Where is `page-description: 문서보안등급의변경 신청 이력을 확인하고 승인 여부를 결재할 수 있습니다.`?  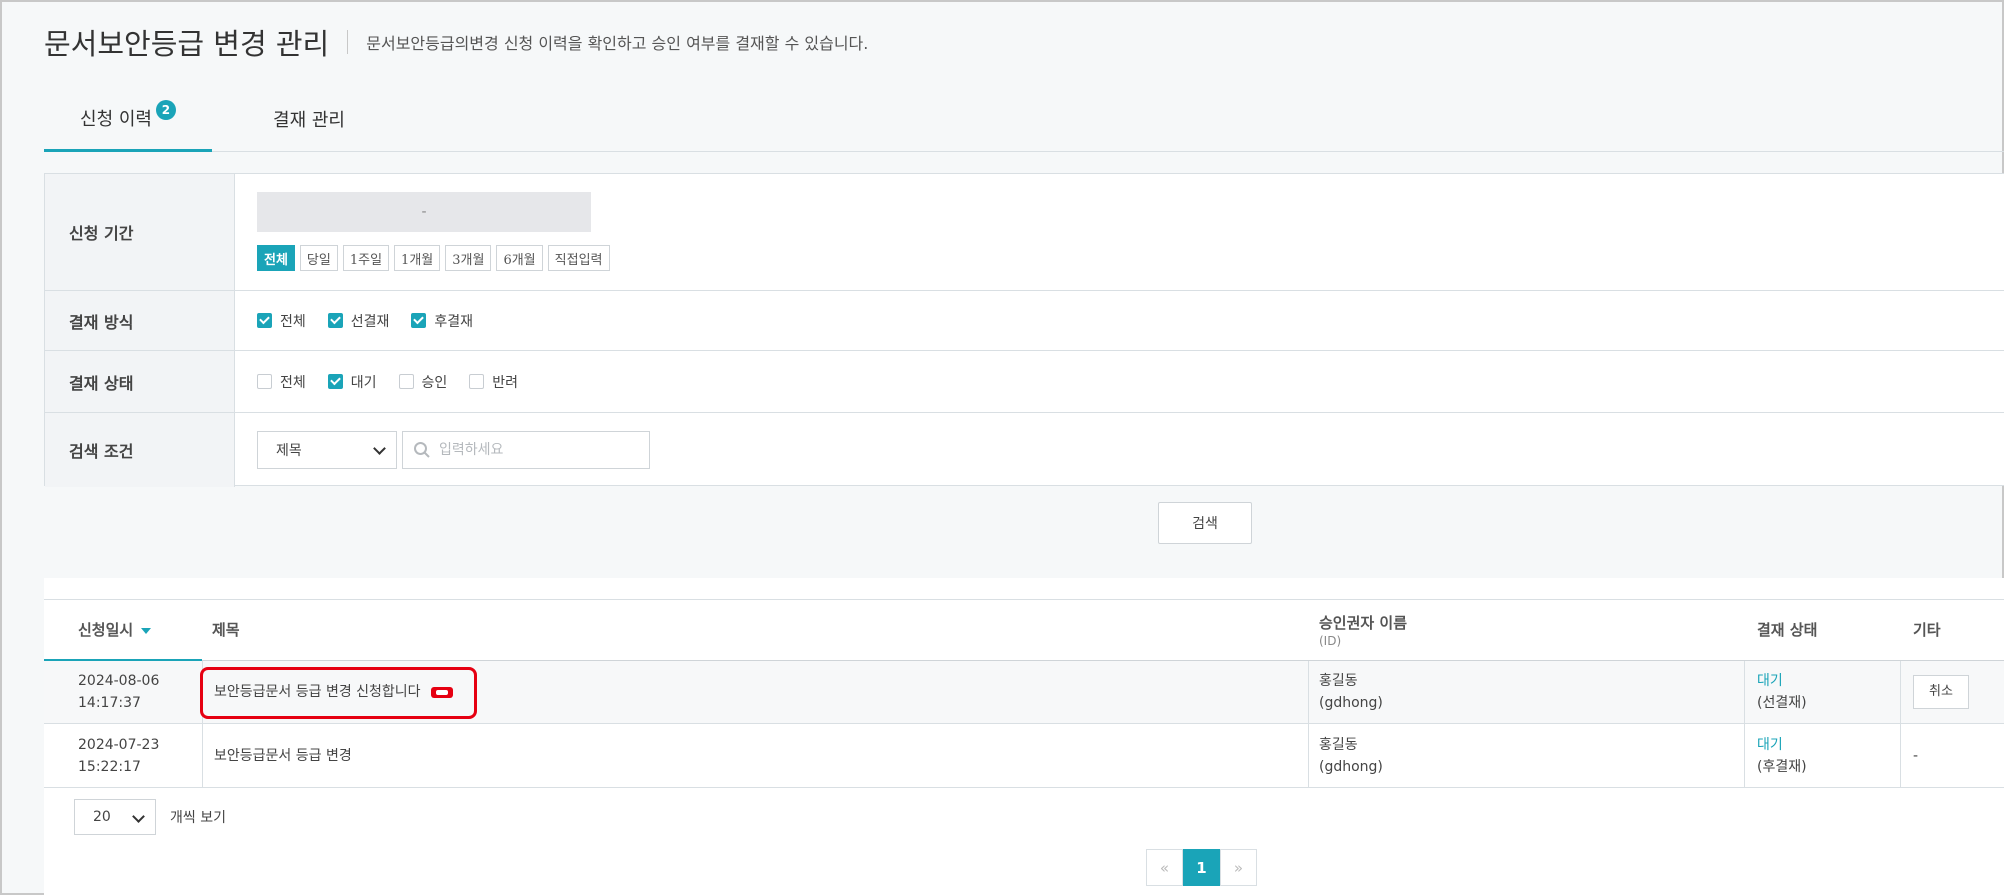 page-description: 문서보안등급의변경 신청 이력을 확인하고 승인 여부를 결재할 수 있습니다. is located at coordinates (617, 43).